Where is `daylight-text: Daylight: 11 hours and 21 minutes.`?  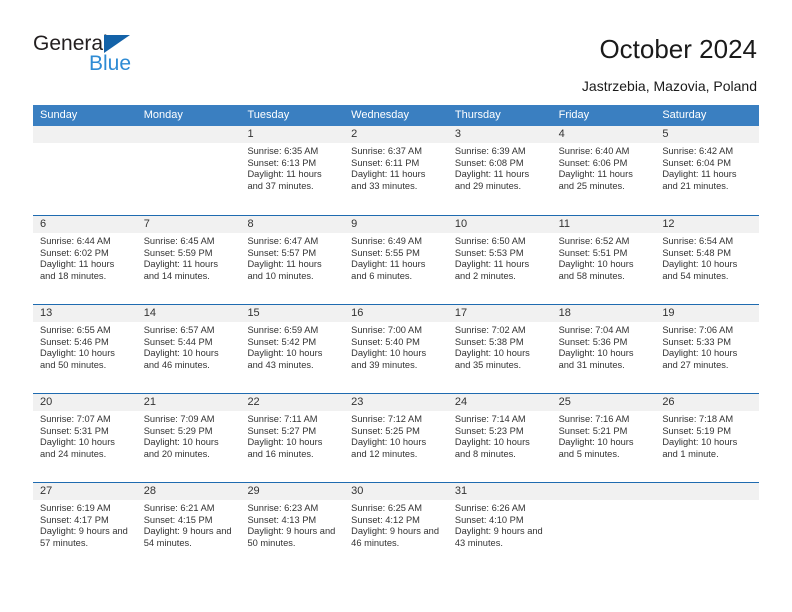 daylight-text: Daylight: 11 hours and 21 minutes. is located at coordinates (699, 180).